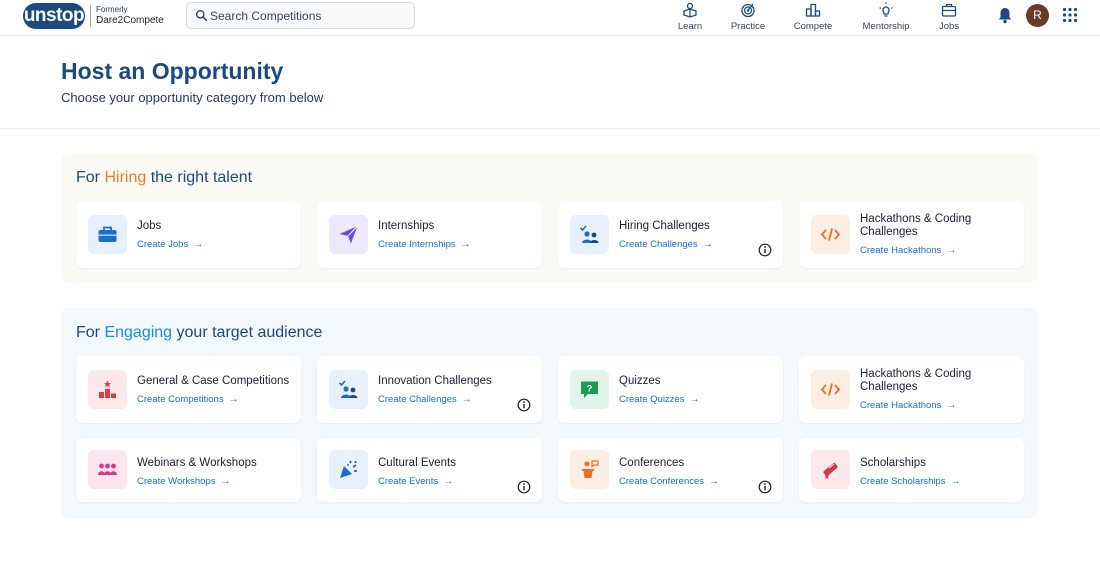 The width and height of the screenshot is (1100, 578). Describe the element at coordinates (54, 16) in the screenshot. I see `unstop-logo: unstop` at that location.